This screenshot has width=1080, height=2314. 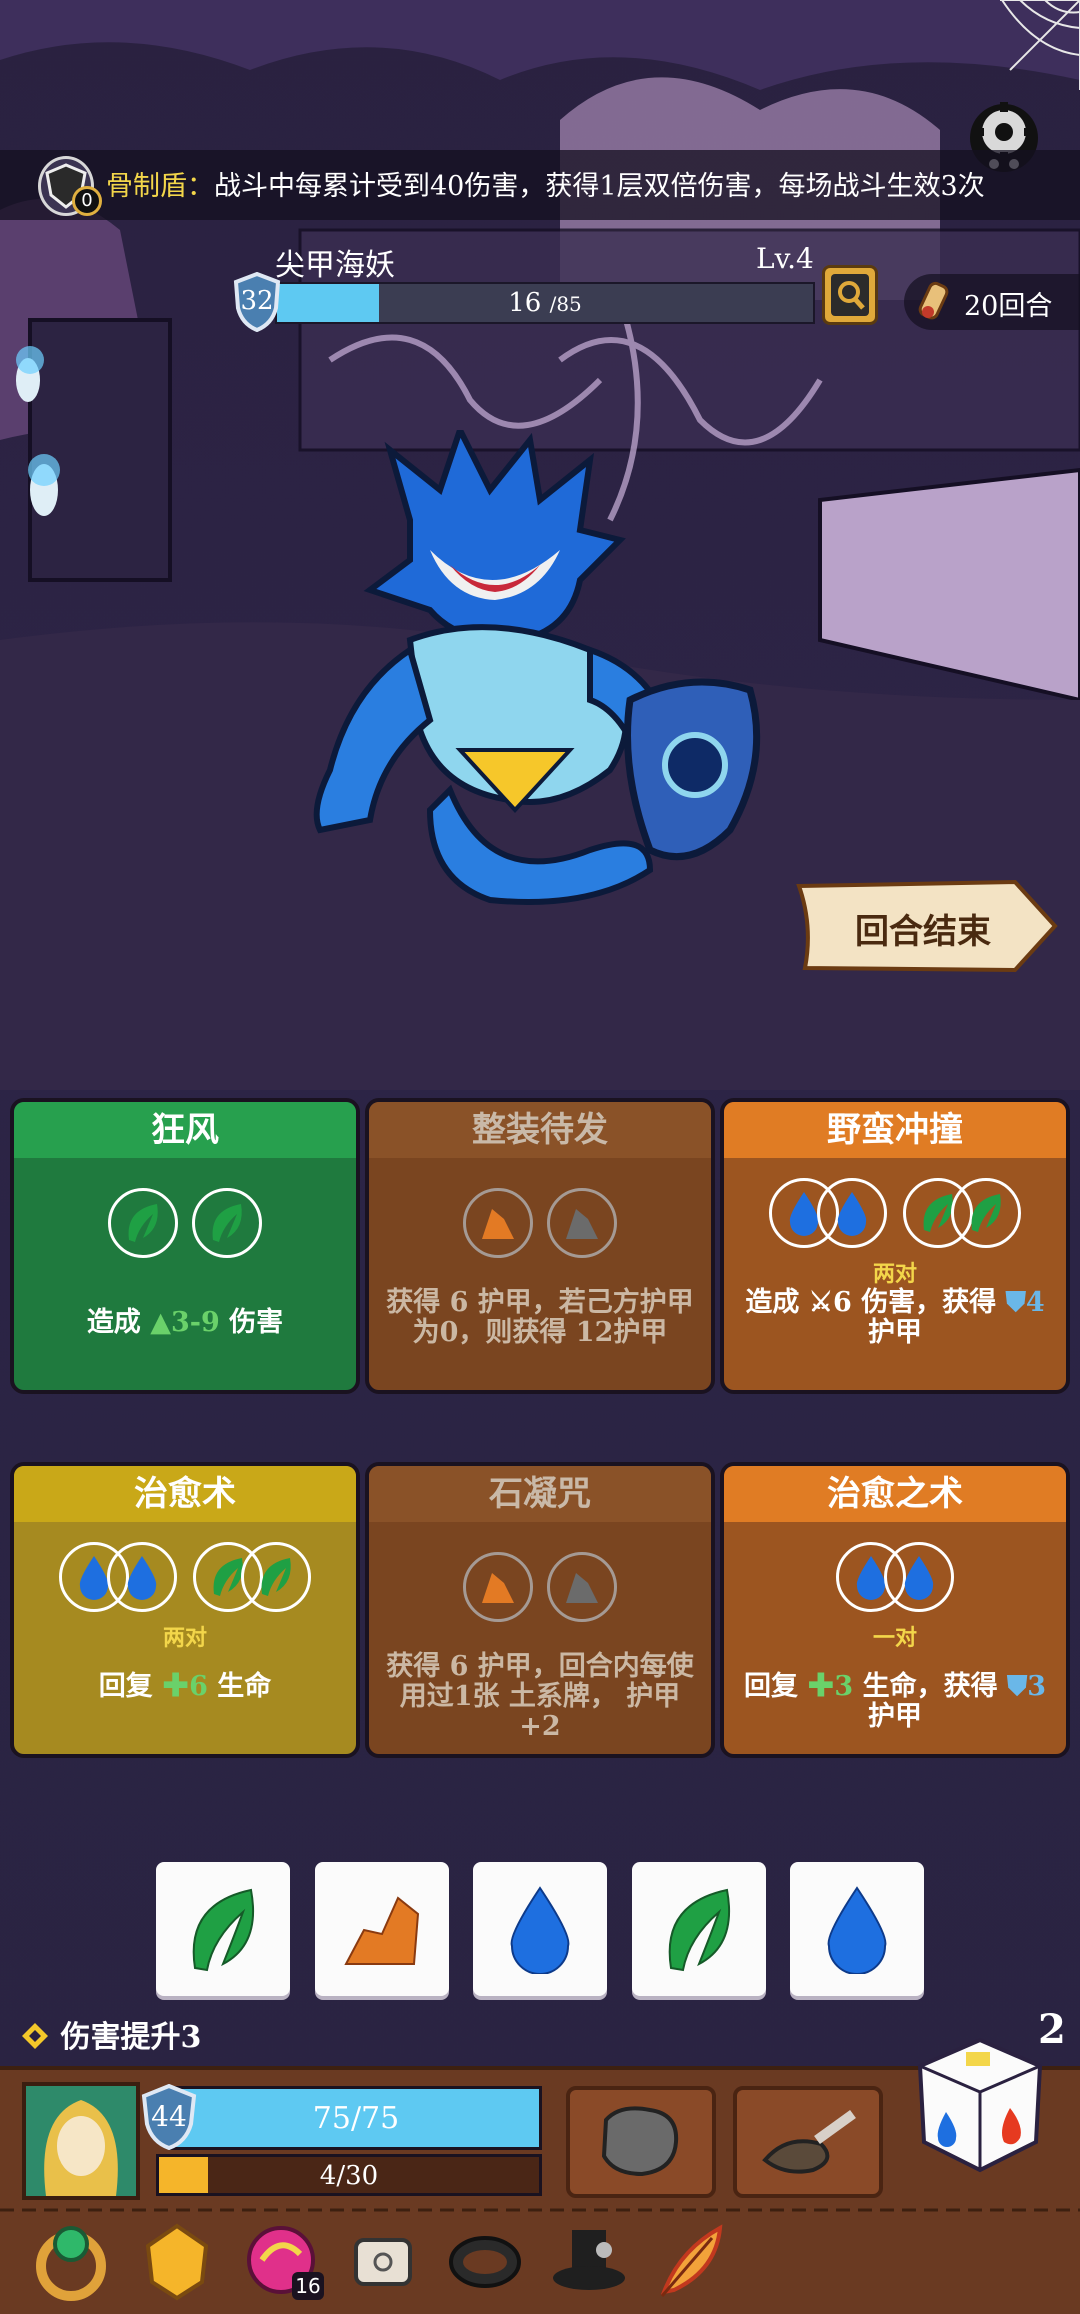 I want to click on cobweb-decoration, so click(x=1035, y=50).